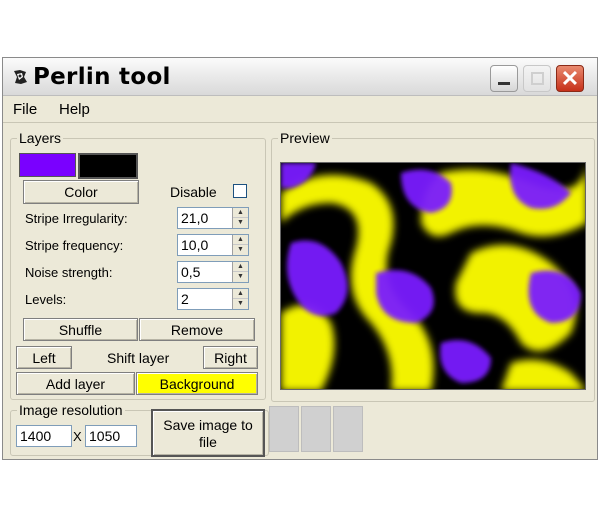 The width and height of the screenshot is (600, 520). I want to click on maximize-button, so click(537, 78).